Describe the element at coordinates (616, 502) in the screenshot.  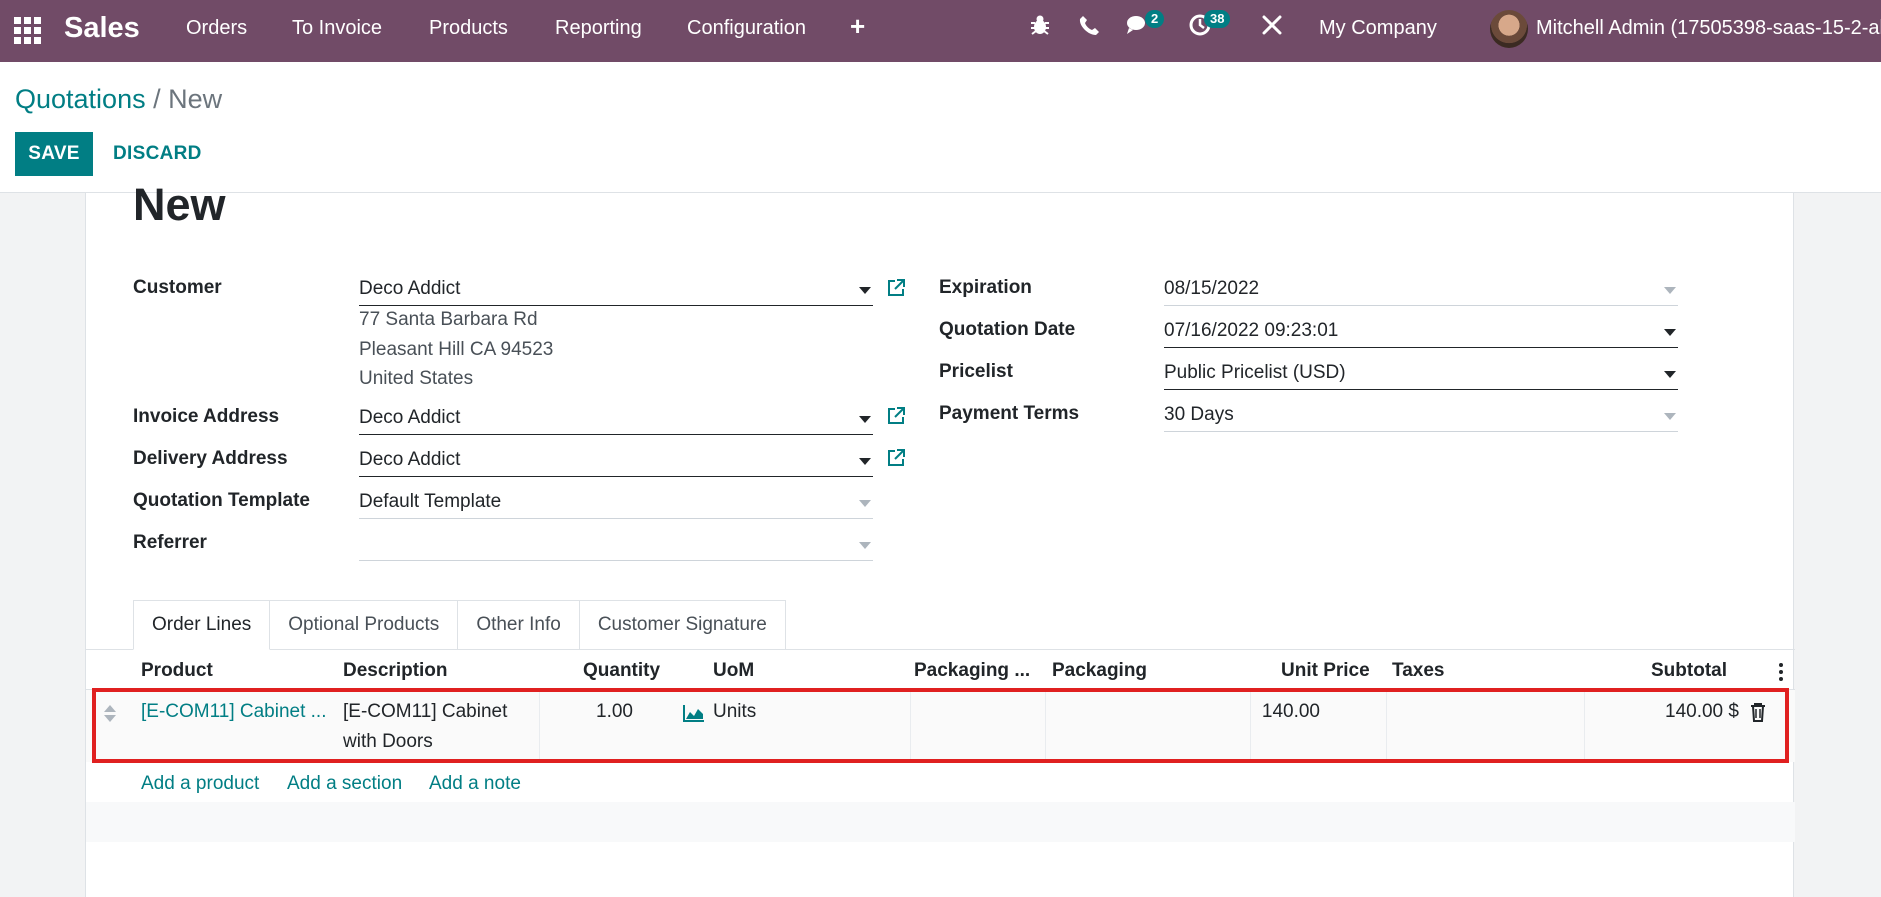
I see `quotation-template-field: Default Template` at that location.